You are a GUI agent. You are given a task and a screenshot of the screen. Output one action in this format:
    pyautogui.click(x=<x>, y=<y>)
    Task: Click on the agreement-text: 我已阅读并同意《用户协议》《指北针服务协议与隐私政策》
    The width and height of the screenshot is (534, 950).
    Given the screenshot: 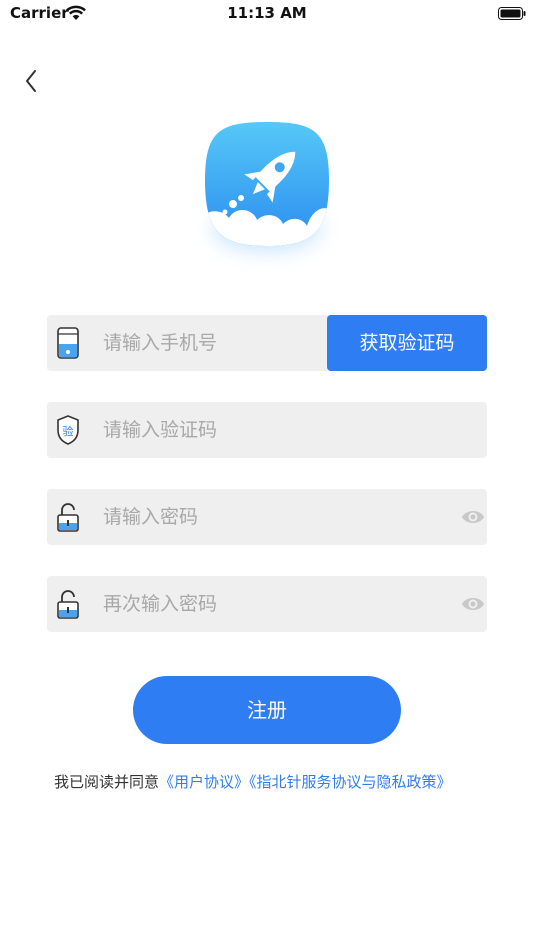 What is the action you would take?
    pyautogui.click(x=254, y=782)
    